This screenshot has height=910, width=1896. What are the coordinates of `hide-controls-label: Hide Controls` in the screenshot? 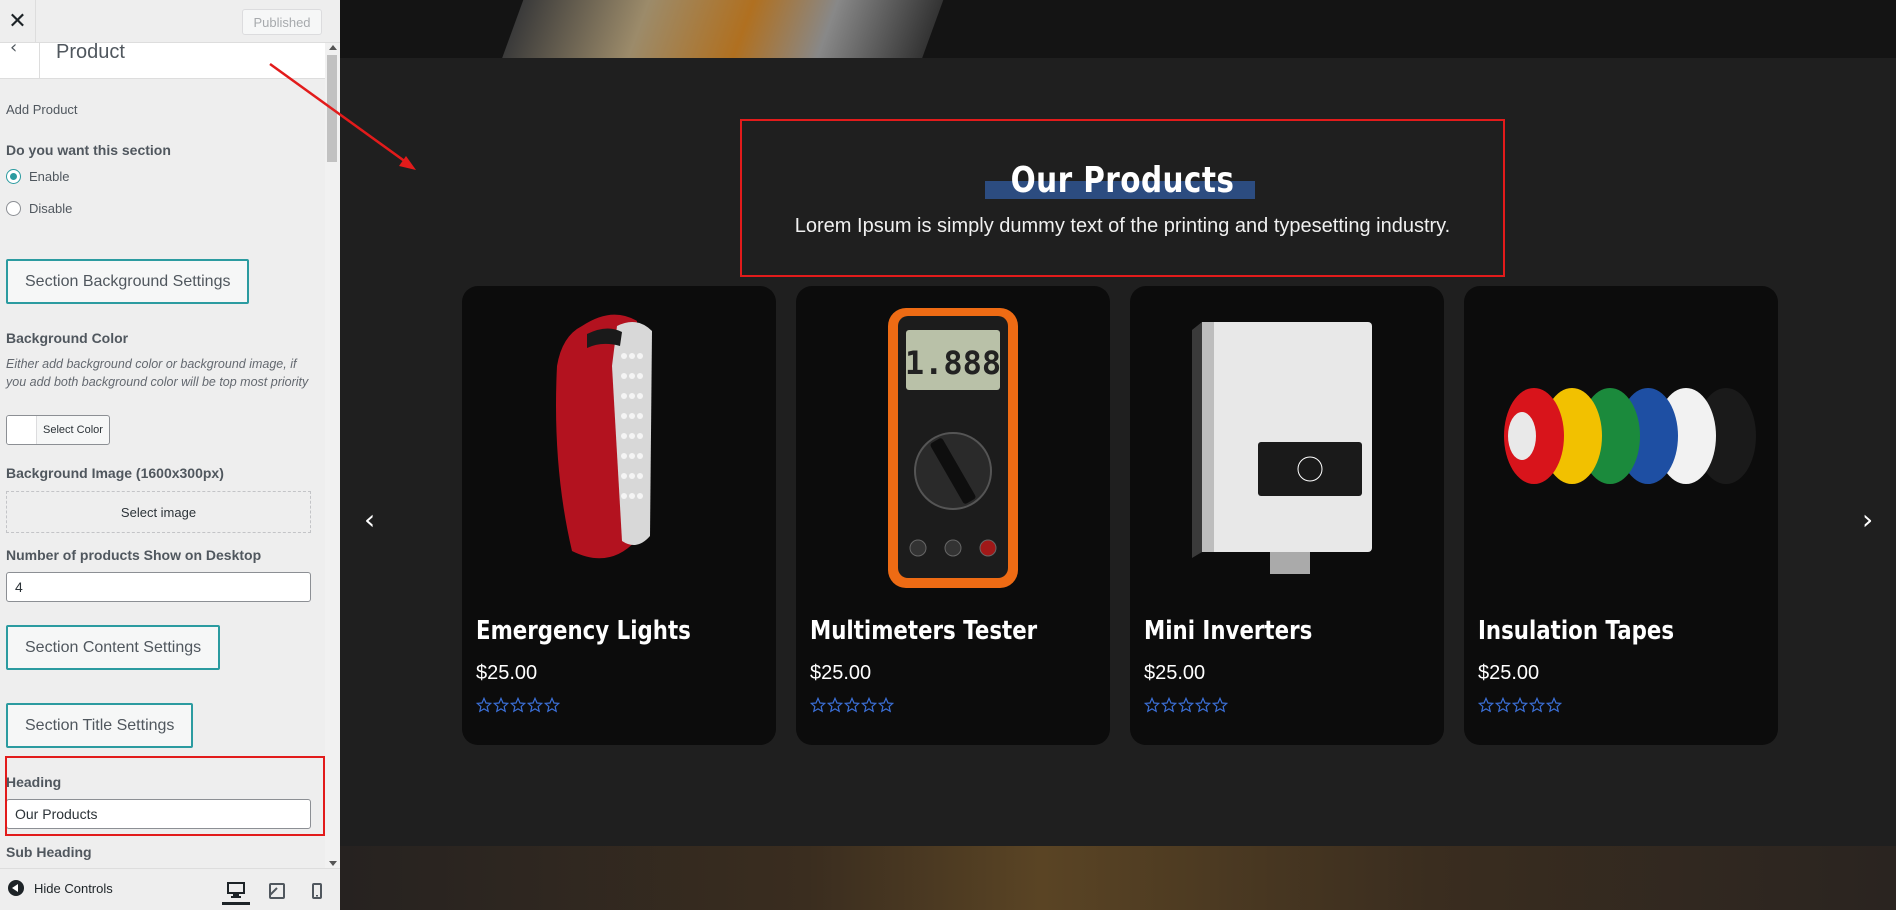 It's located at (73, 888).